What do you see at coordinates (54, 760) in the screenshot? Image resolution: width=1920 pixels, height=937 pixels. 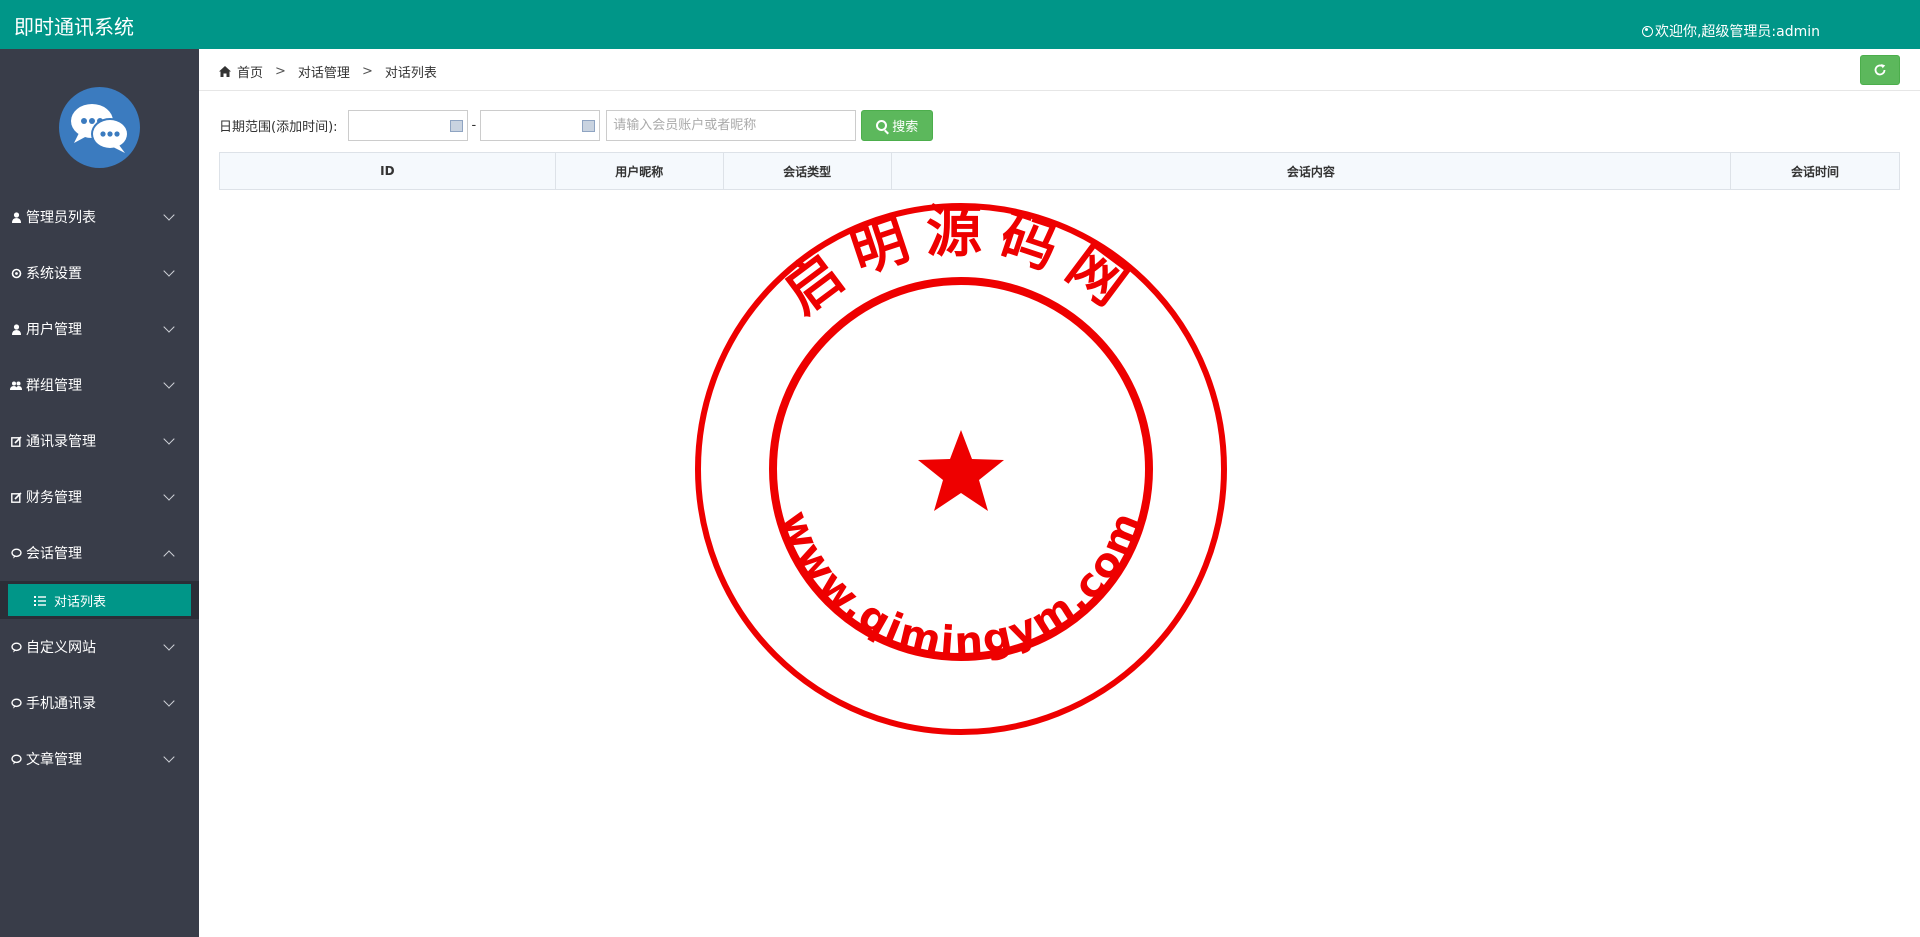 I see `sidebar-item-label: 文章管理` at bounding box center [54, 760].